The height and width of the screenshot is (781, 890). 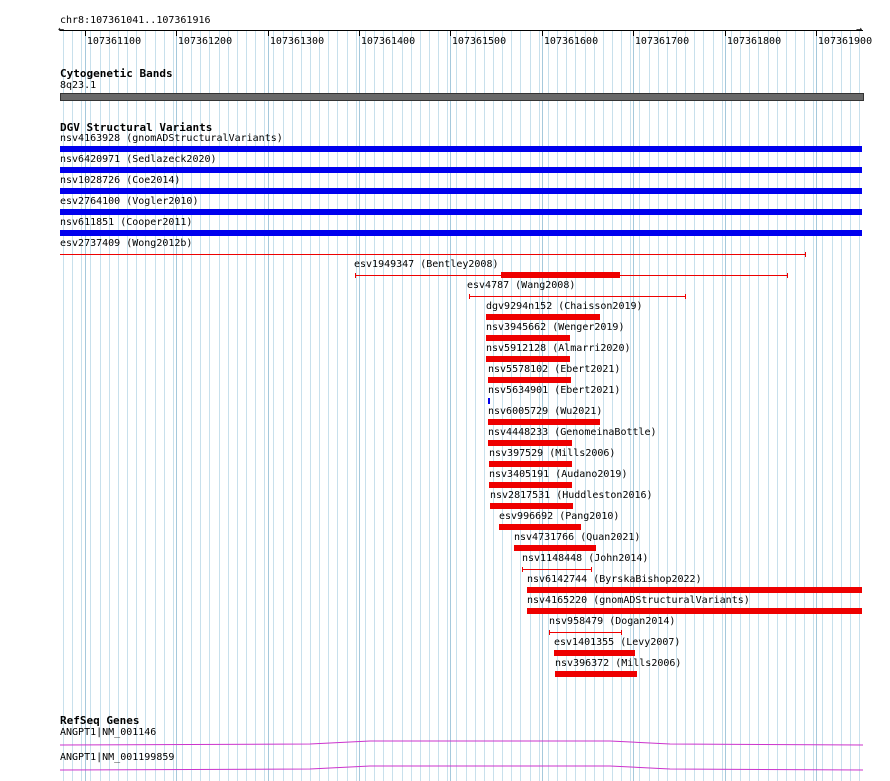 I want to click on variant-label: esv996692 (Pang2010), so click(x=559, y=517).